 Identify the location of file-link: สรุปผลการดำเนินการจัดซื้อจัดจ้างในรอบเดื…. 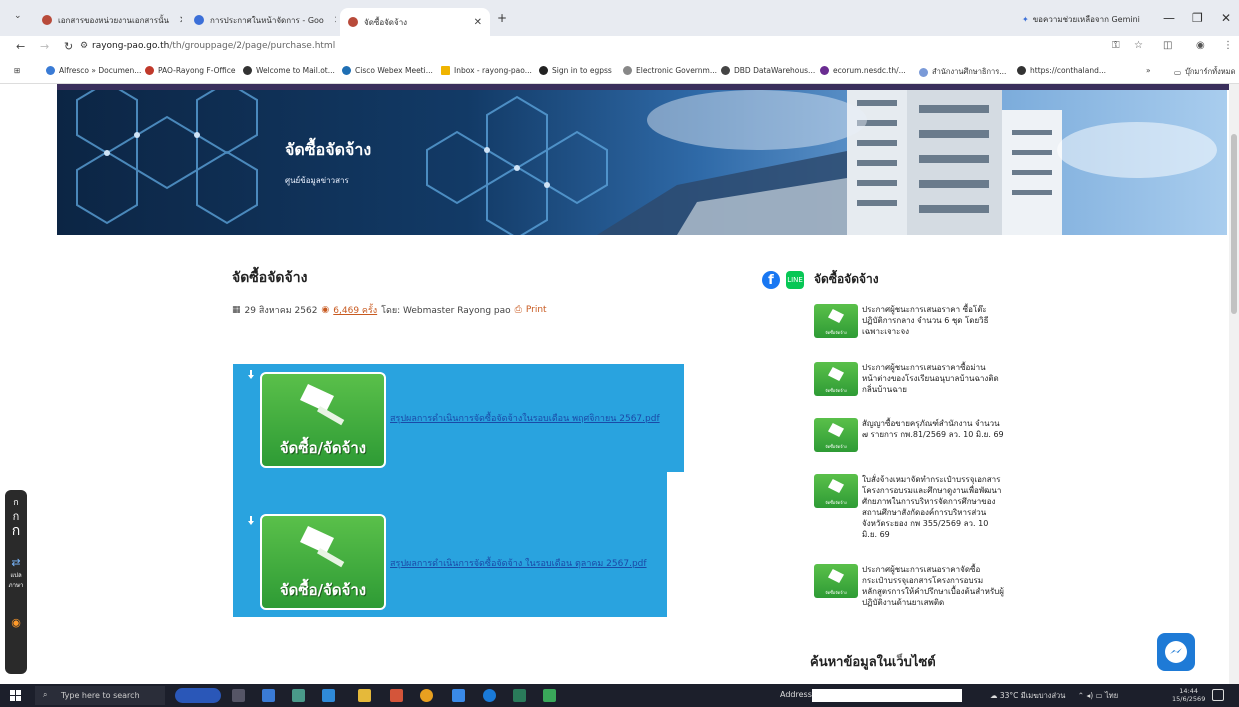
(525, 418).